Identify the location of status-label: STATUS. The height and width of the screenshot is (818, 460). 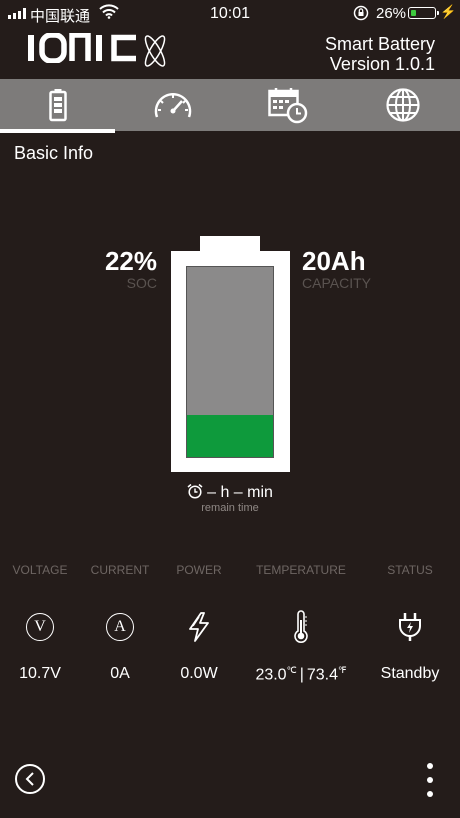
(410, 570).